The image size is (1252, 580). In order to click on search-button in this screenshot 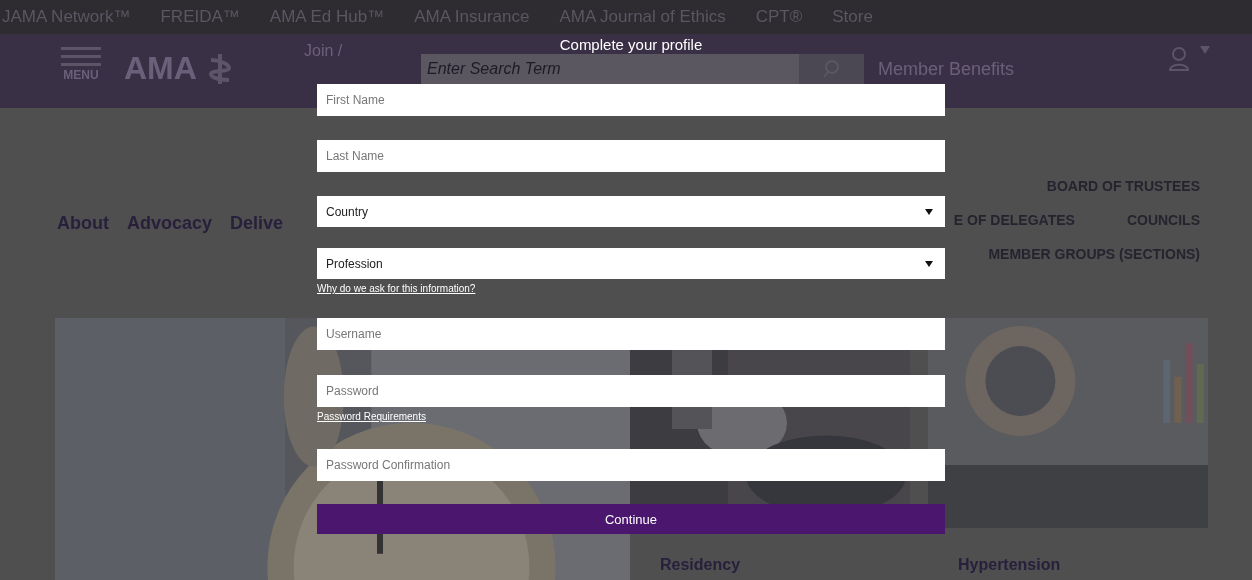, I will do `click(831, 69)`.